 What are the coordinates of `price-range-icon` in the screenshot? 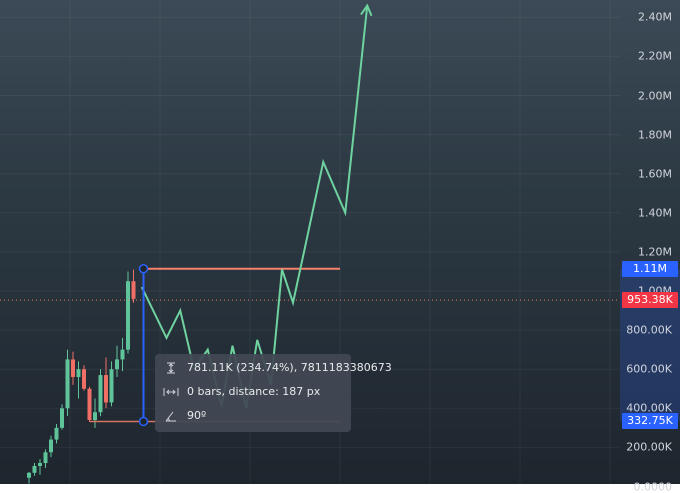 It's located at (171, 368).